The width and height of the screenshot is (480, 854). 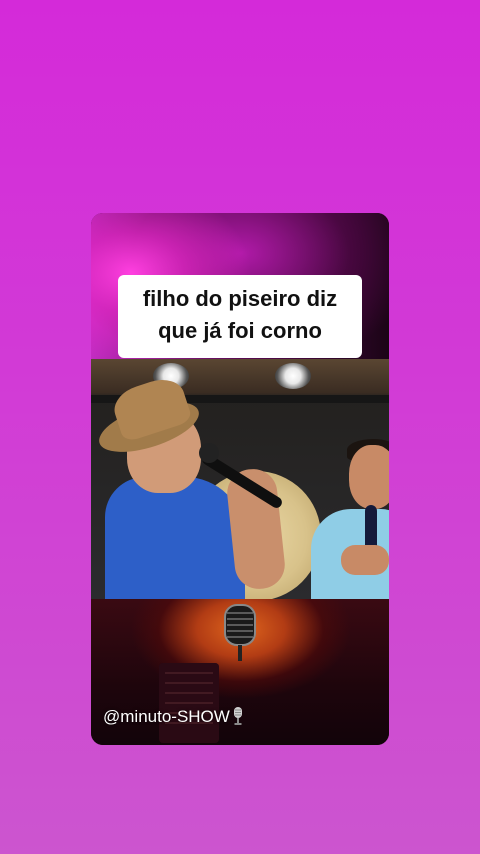 I want to click on channel-watermark: @minuto-SHOW, so click(x=173, y=717).